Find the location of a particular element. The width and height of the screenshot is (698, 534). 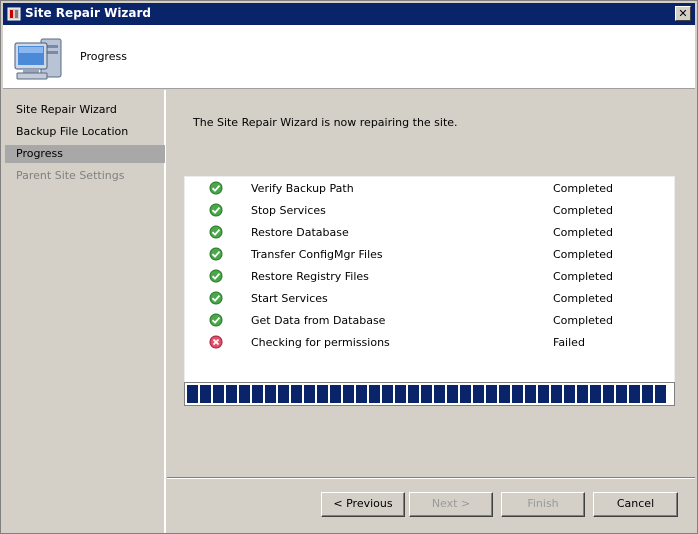

sidebar-item-parent-site-settings: Parent Site Settings is located at coordinates (70, 175).